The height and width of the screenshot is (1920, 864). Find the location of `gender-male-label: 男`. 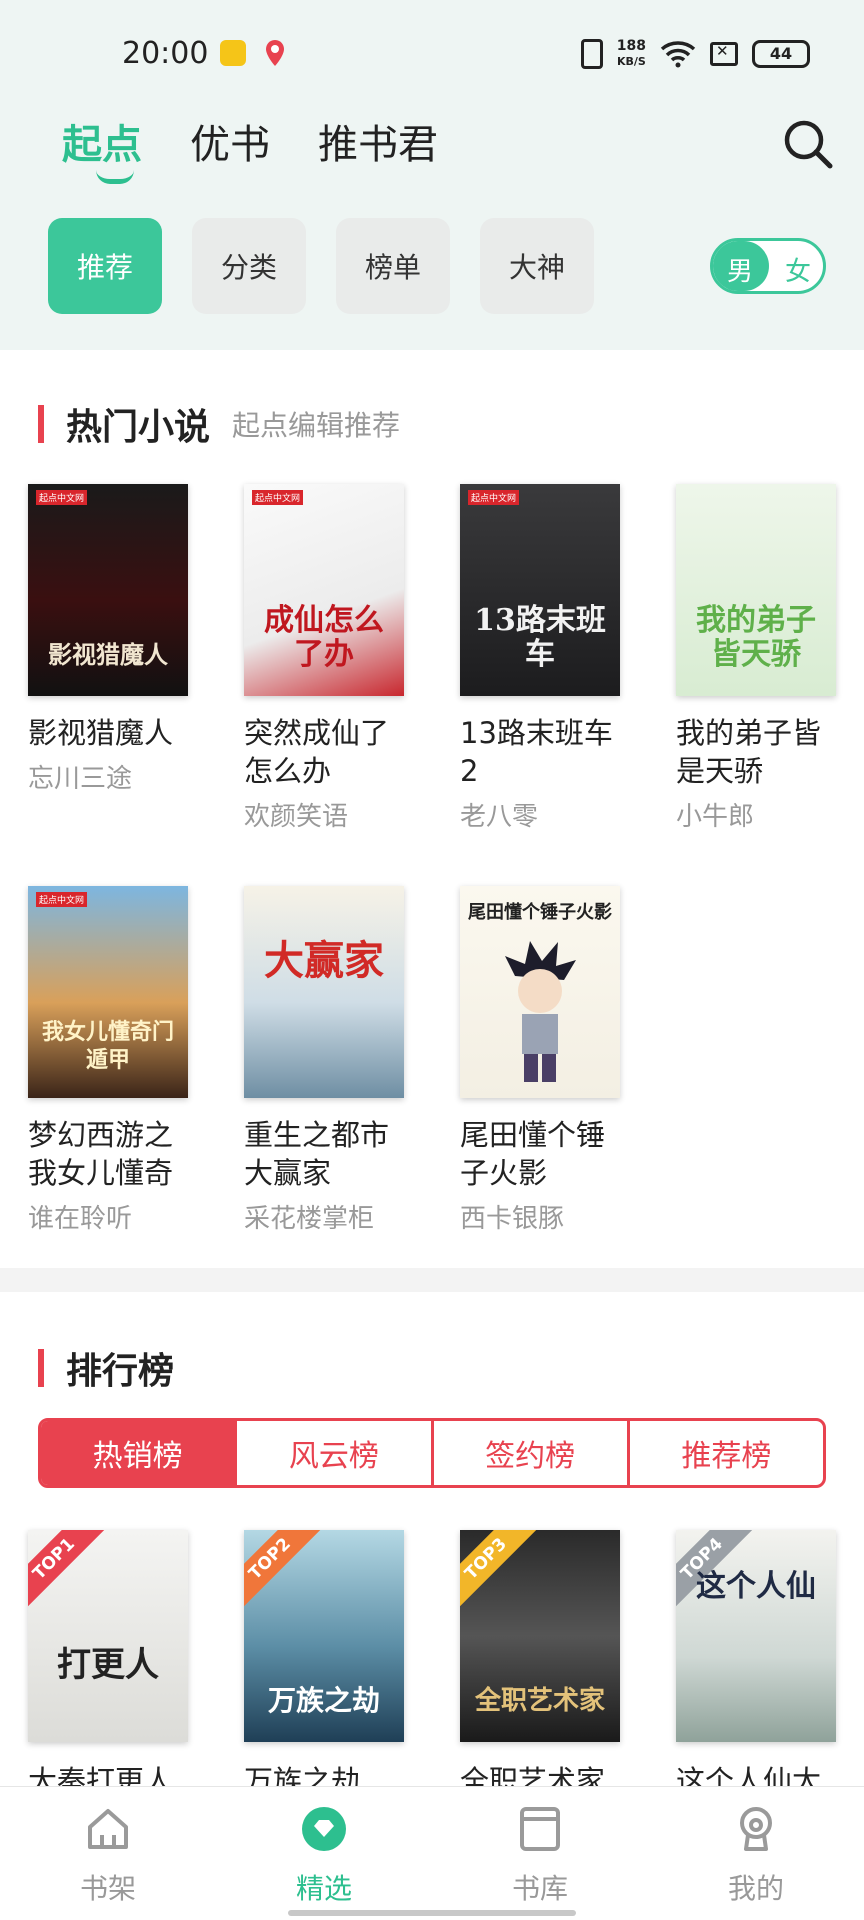

gender-male-label: 男 is located at coordinates (740, 272).